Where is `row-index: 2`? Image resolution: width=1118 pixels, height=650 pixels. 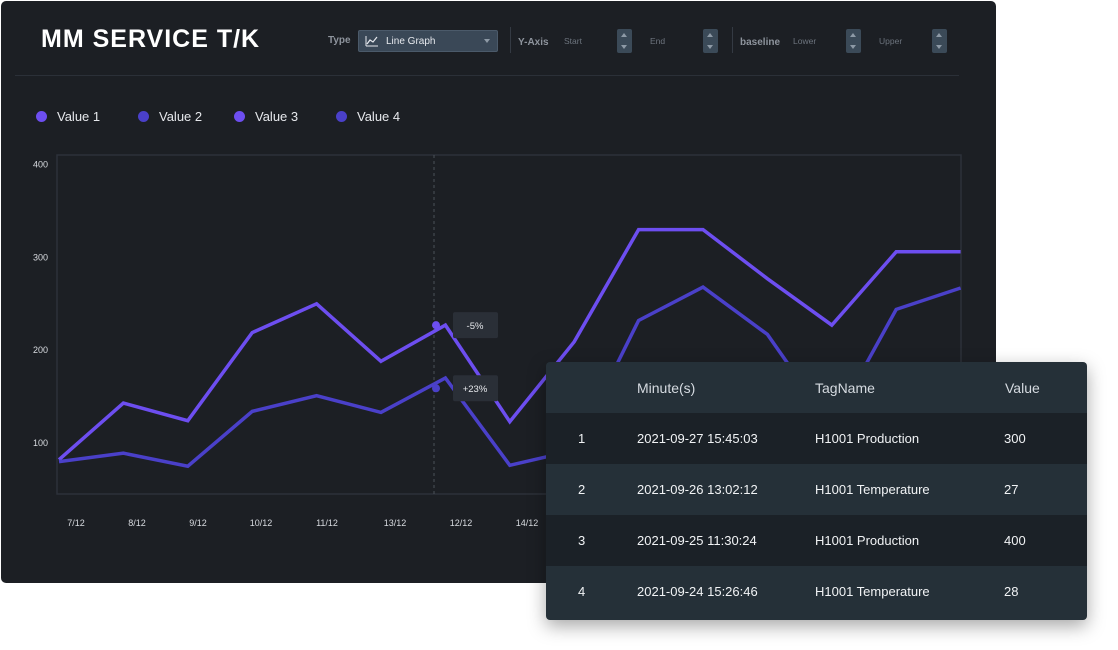
row-index: 2 is located at coordinates (582, 489).